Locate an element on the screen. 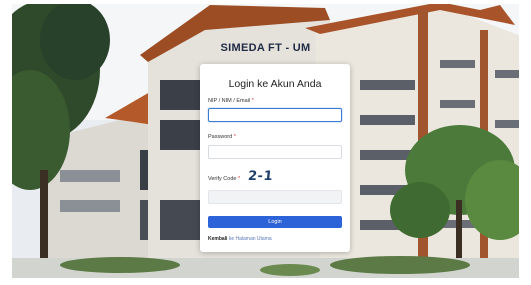  back-prefix: Kembali is located at coordinates (218, 239).